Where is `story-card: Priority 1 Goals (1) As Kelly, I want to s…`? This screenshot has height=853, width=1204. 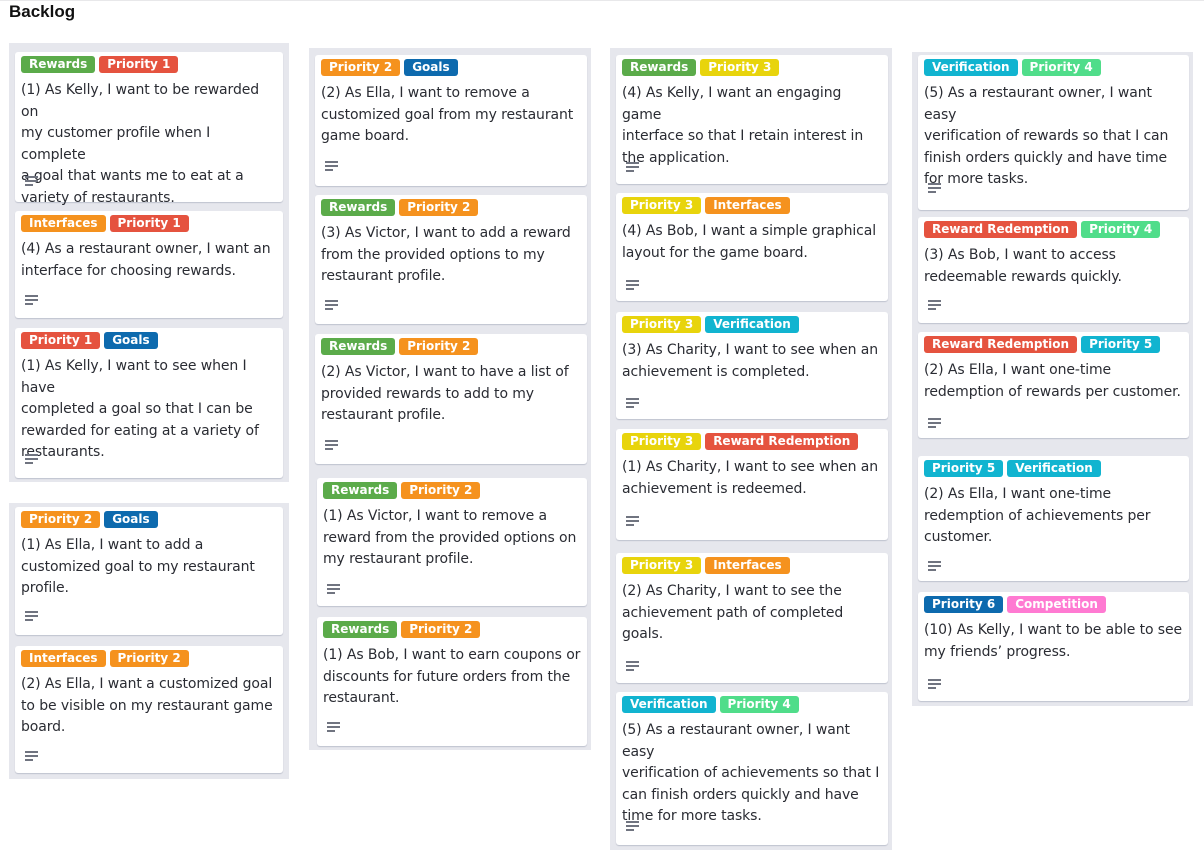
story-card: Priority 1 Goals (1) As Kelly, I want to s… is located at coordinates (149, 403).